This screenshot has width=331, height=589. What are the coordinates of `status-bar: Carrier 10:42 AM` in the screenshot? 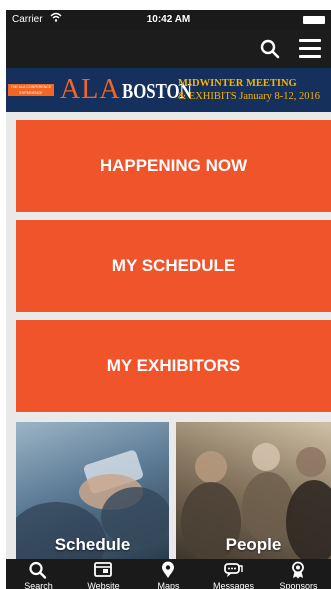 It's located at (168, 20).